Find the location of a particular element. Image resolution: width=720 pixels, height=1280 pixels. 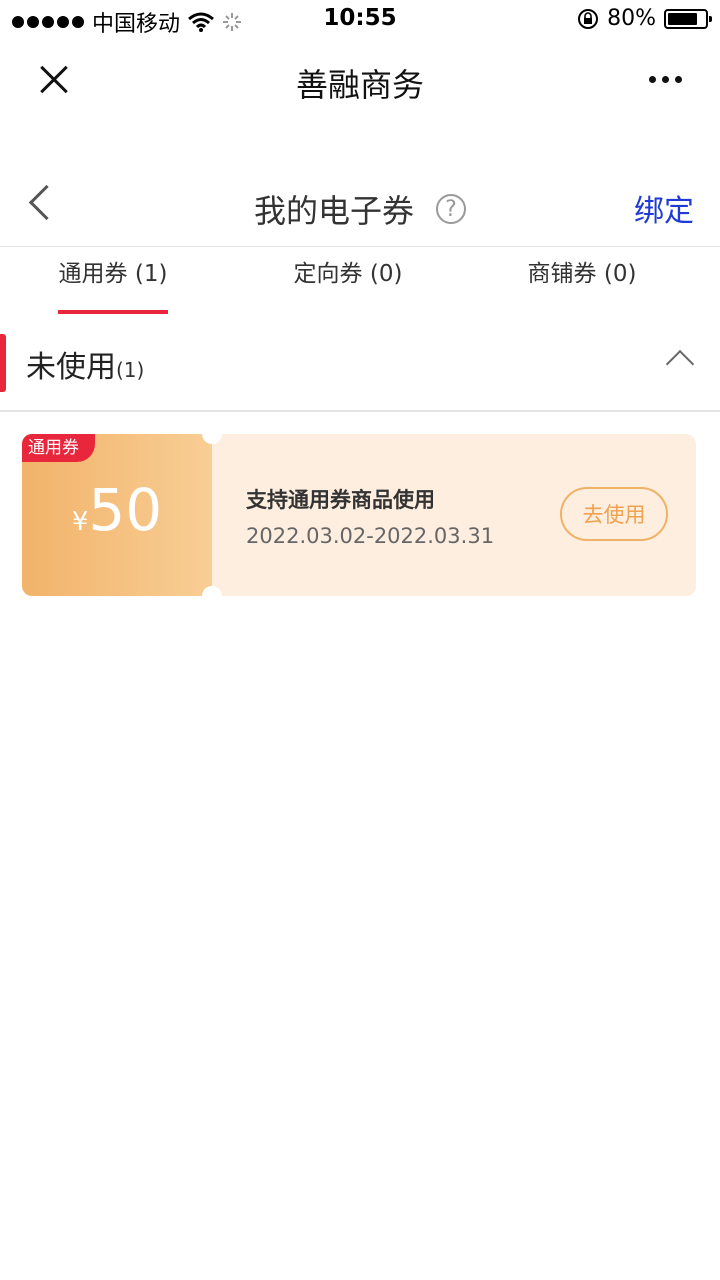

use-coupon-button: 去使用 is located at coordinates (614, 514).